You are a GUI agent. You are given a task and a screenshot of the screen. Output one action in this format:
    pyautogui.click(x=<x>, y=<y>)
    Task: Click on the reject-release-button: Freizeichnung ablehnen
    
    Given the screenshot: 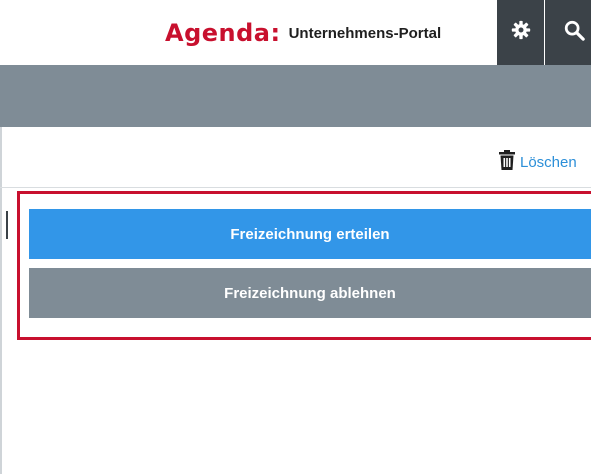 What is the action you would take?
    pyautogui.click(x=310, y=293)
    